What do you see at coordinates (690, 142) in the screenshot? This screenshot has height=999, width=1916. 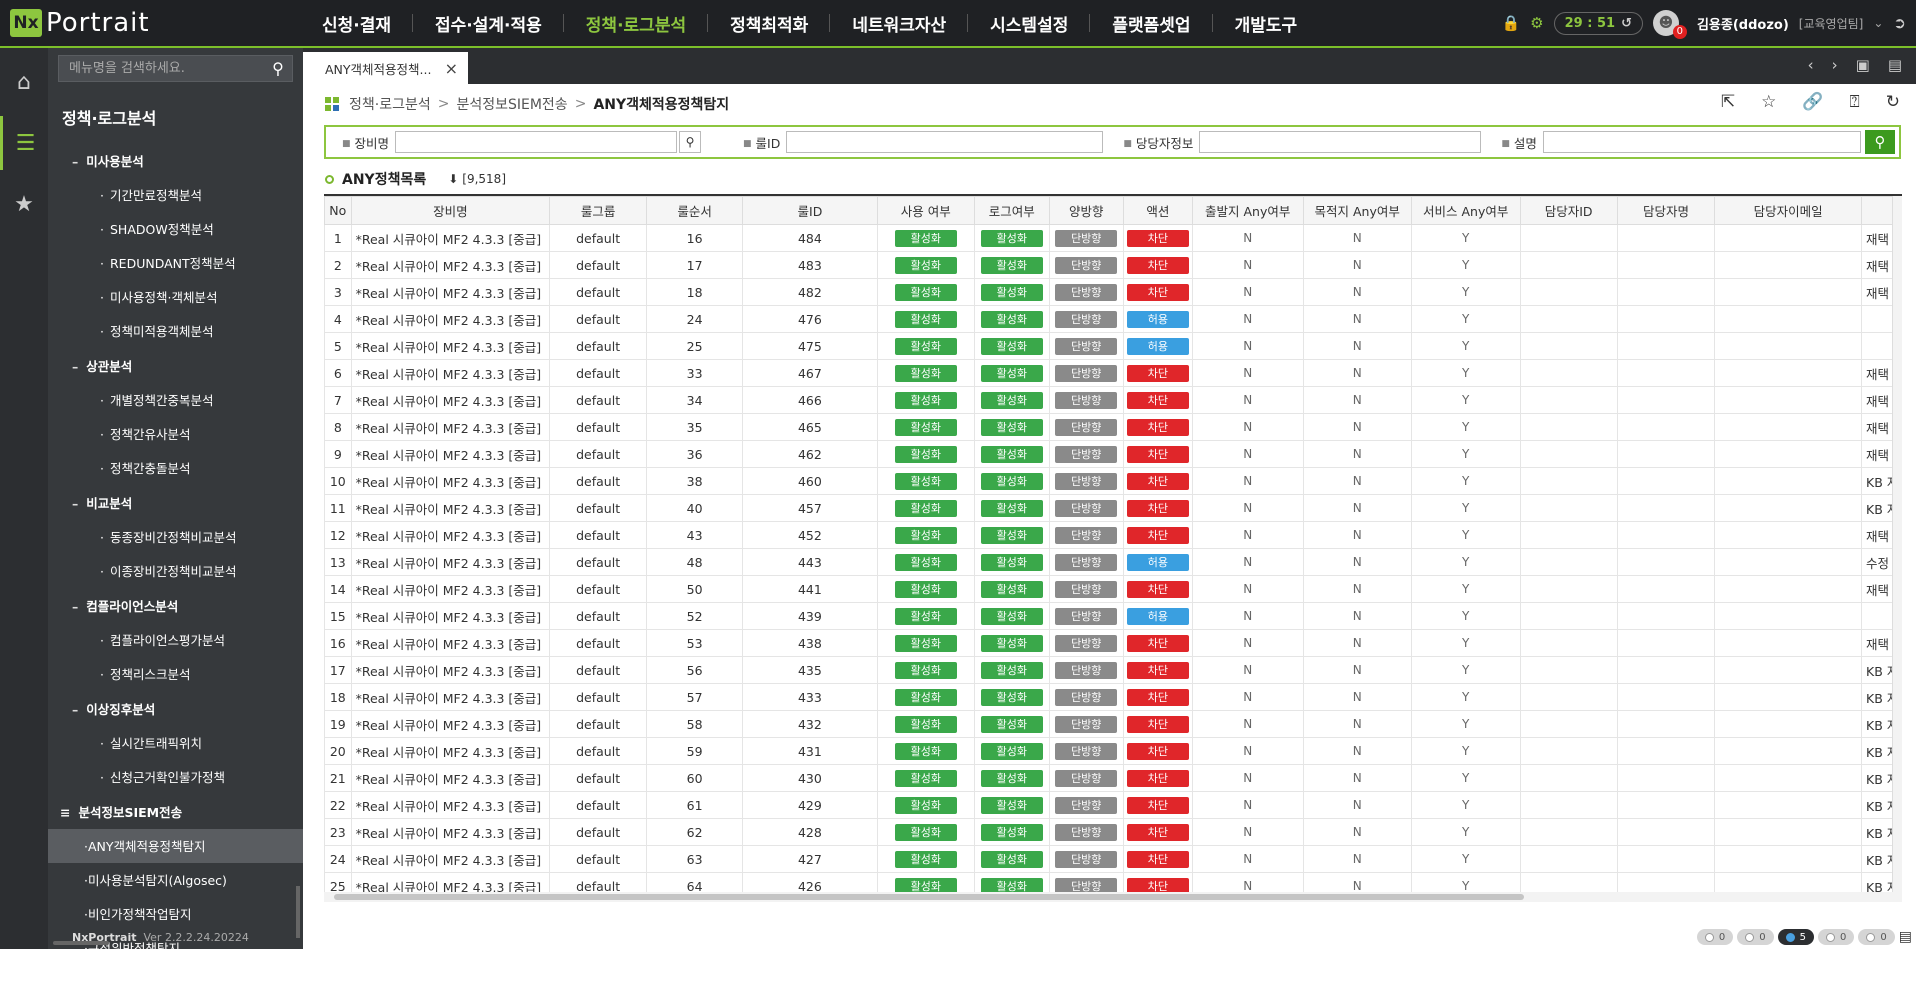 I see `device-search-icon: ⚲` at bounding box center [690, 142].